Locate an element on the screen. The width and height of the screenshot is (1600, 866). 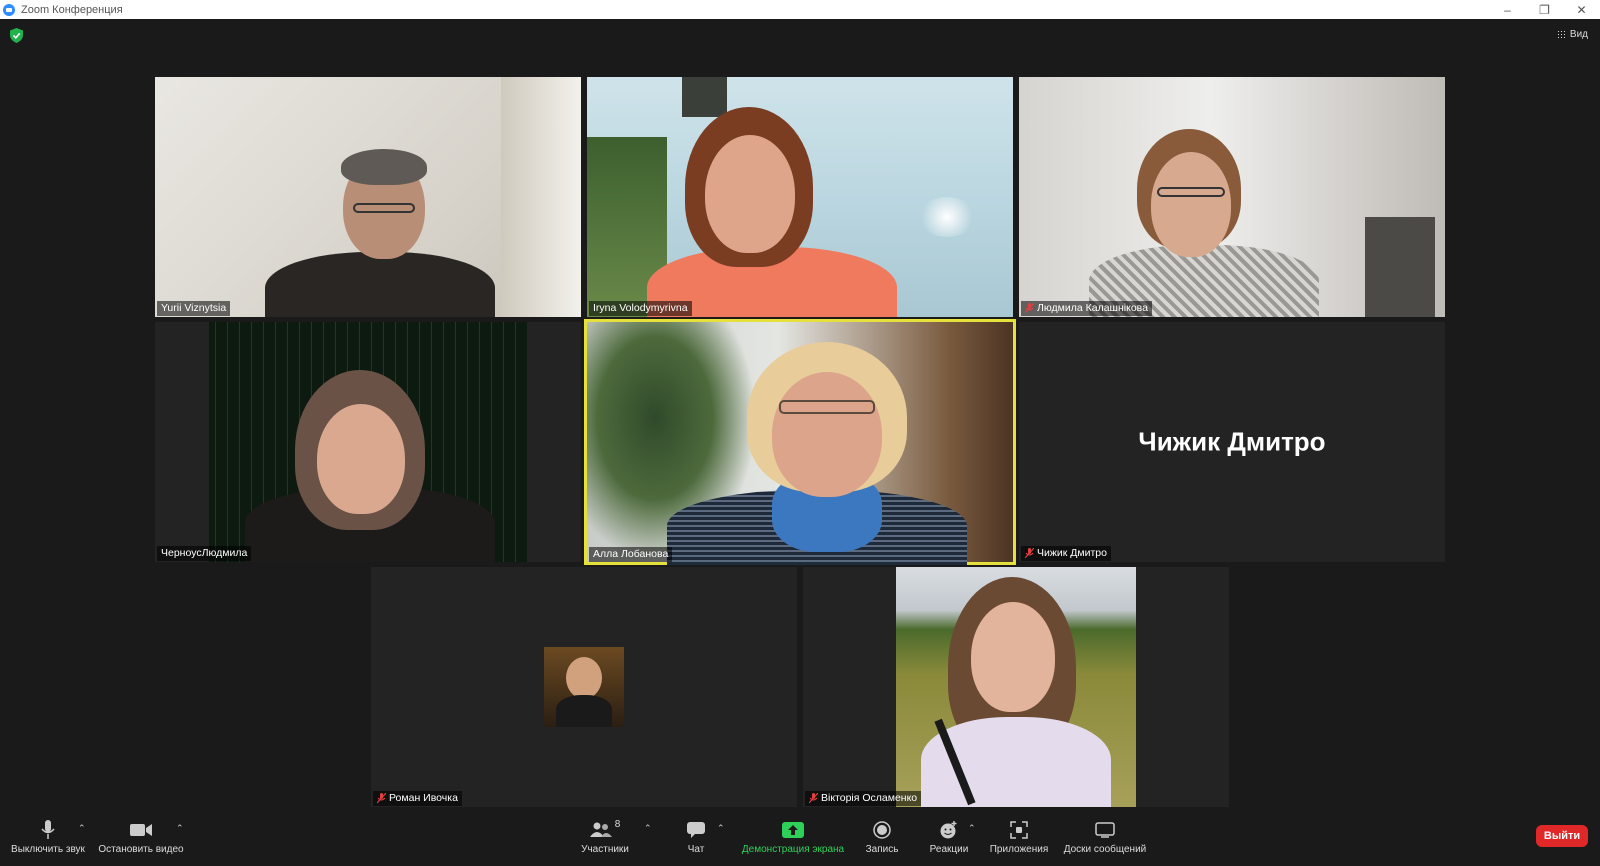
participants-count: 8 is located at coordinates (617, 824).